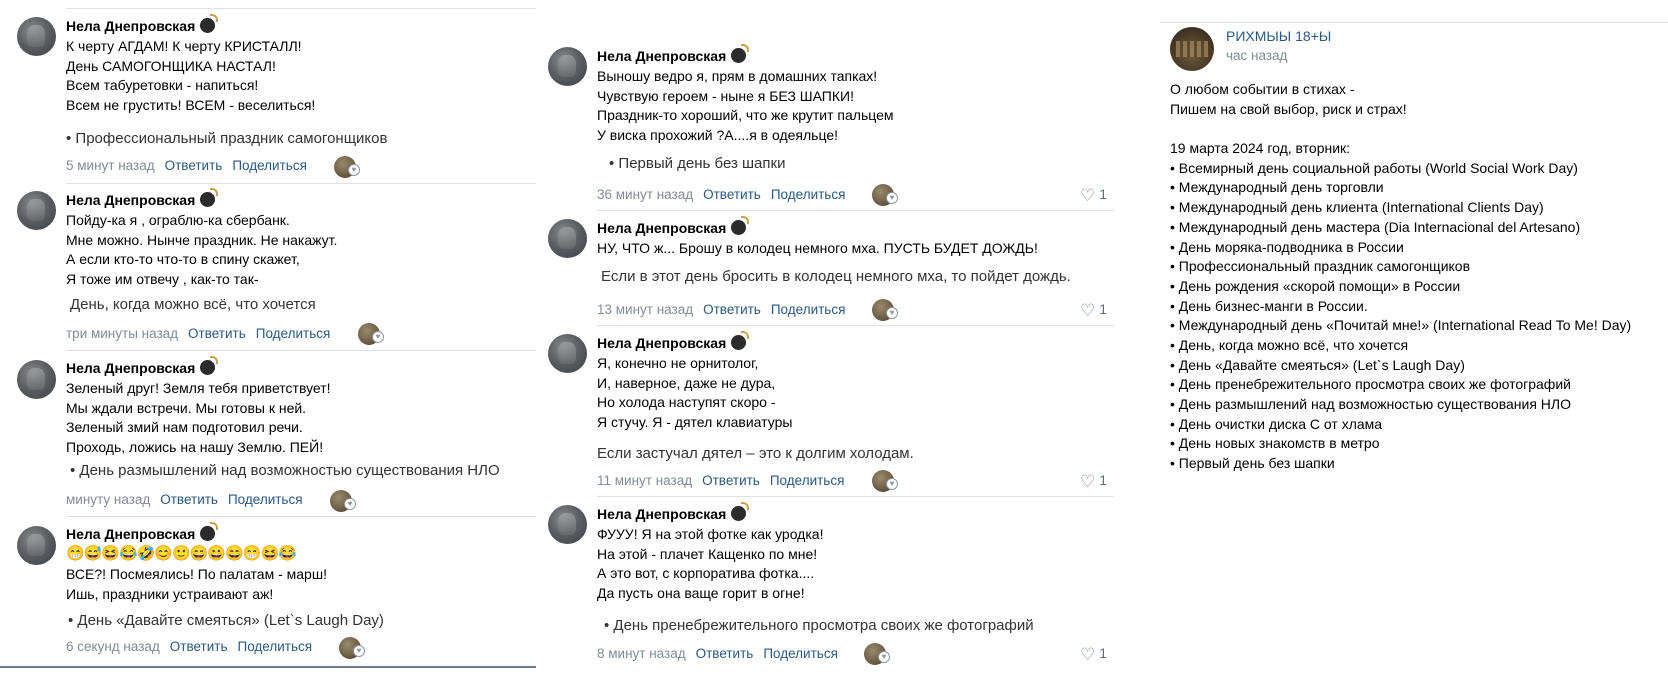  I want to click on comment-time: 8 минут назад, so click(641, 653).